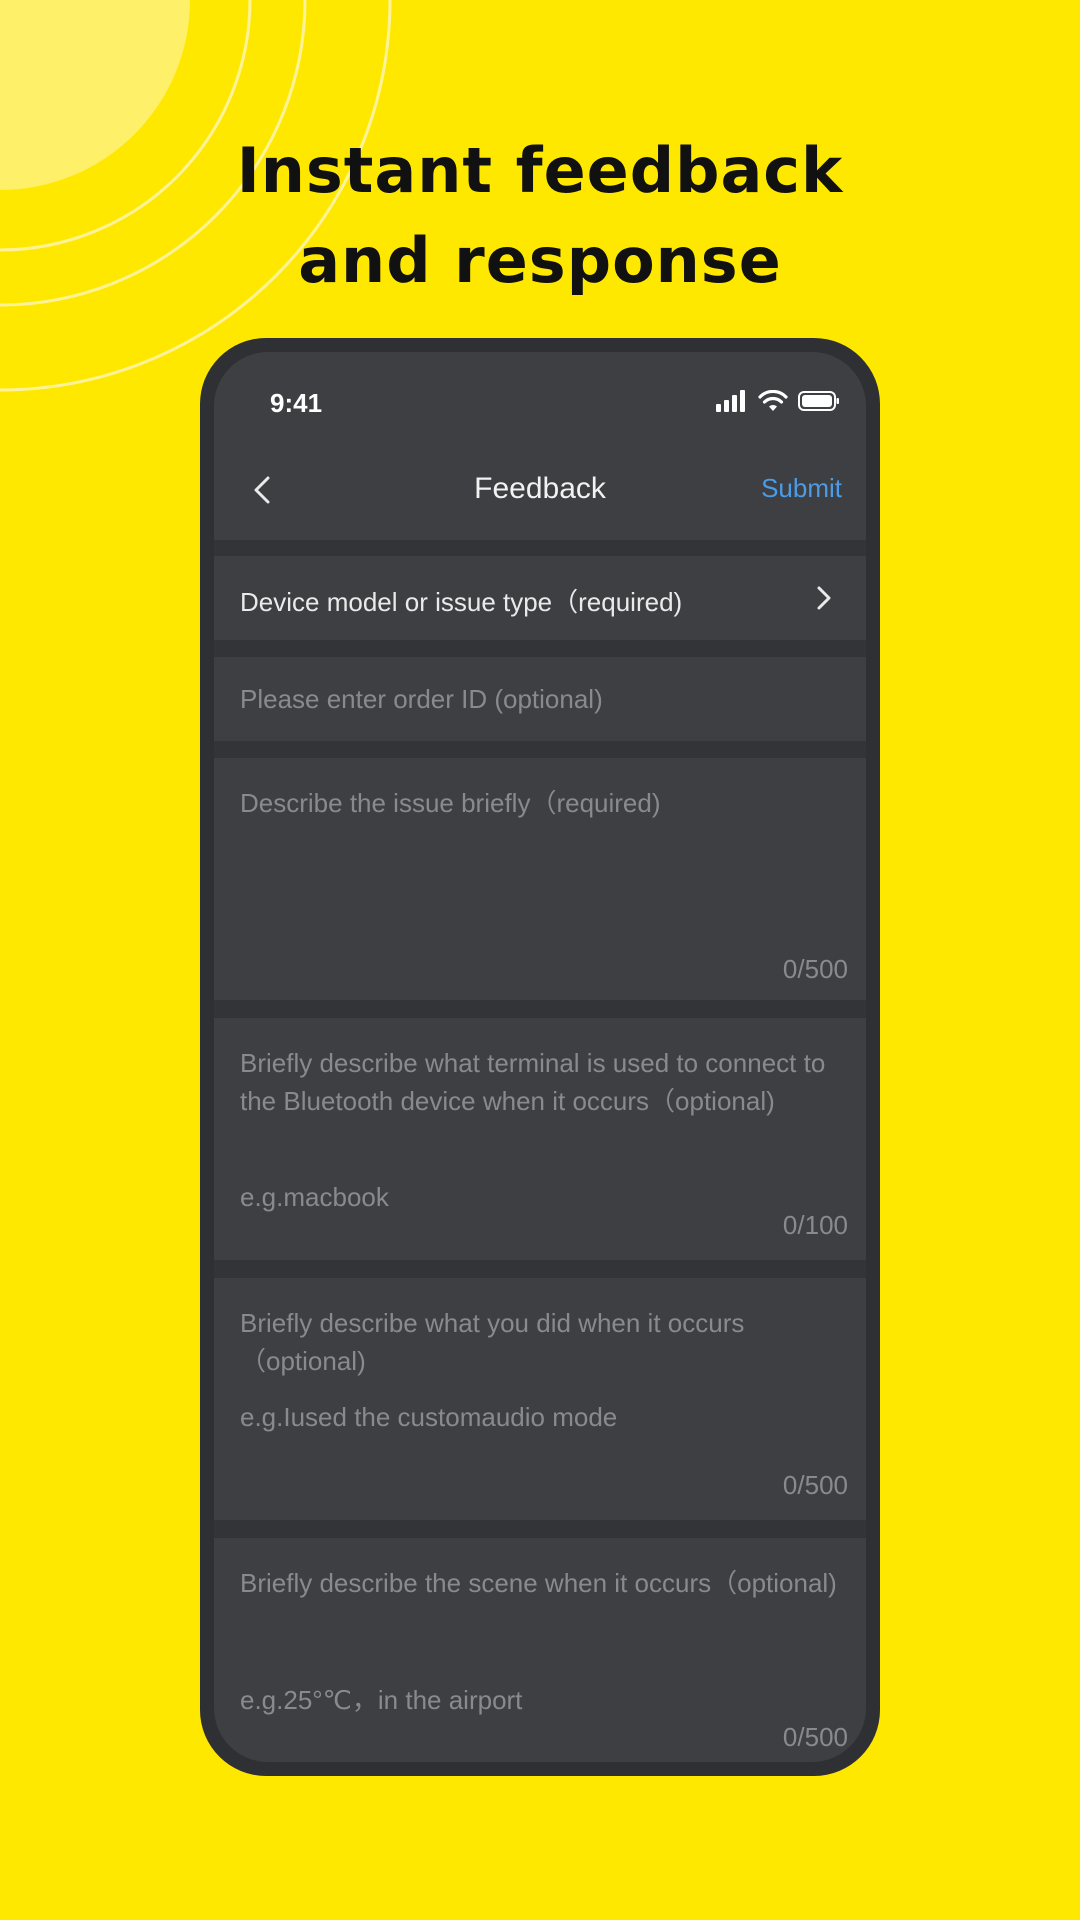  What do you see at coordinates (314, 1197) in the screenshot?
I see `terminal-example: e.g.macbook` at bounding box center [314, 1197].